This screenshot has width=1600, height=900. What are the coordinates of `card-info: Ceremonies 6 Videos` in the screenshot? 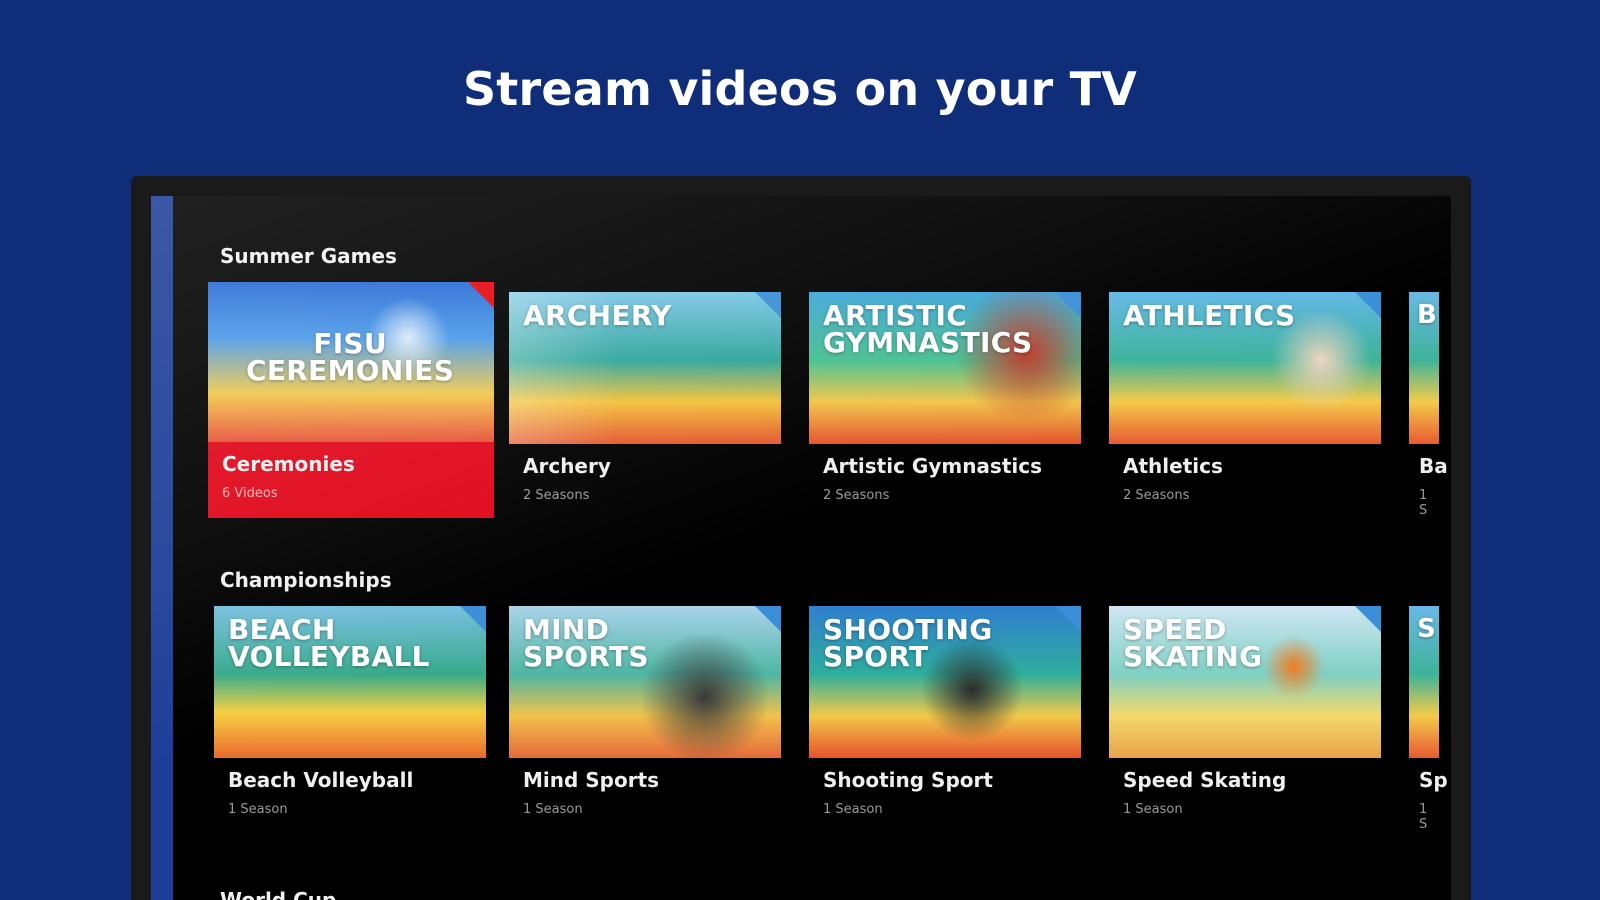 It's located at (351, 480).